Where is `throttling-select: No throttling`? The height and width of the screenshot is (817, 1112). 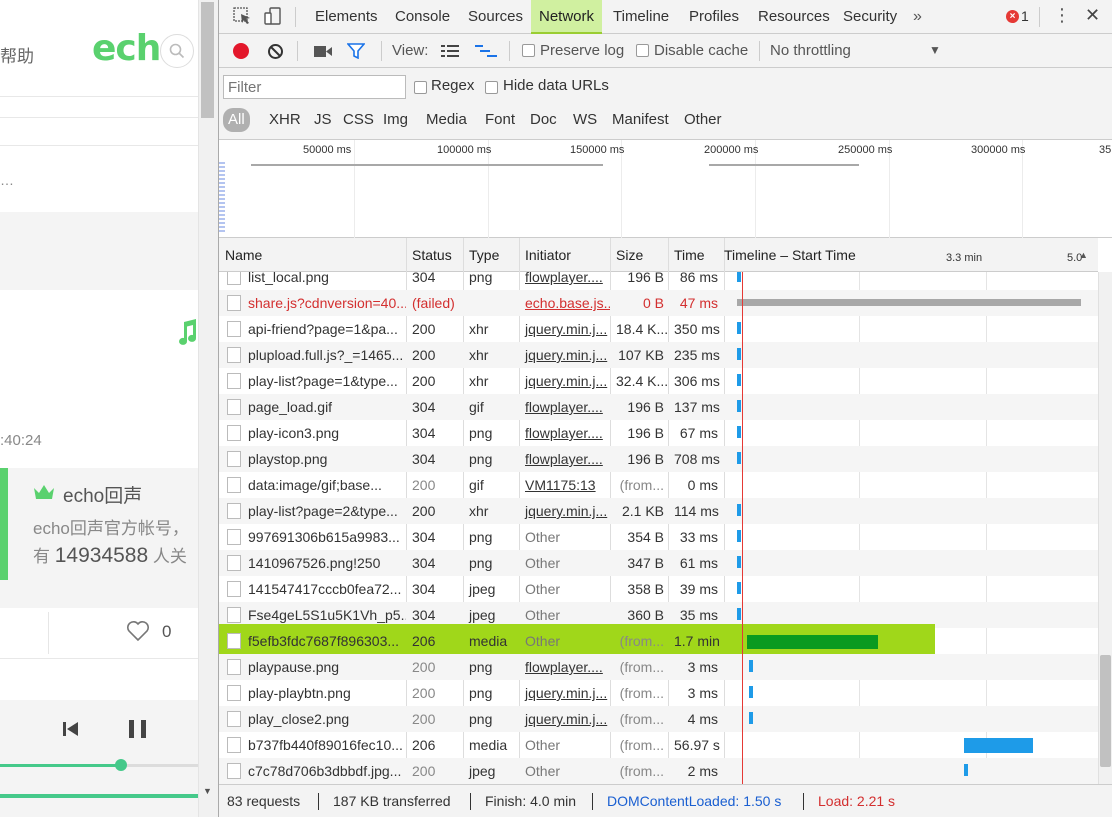
throttling-select: No throttling is located at coordinates (810, 51).